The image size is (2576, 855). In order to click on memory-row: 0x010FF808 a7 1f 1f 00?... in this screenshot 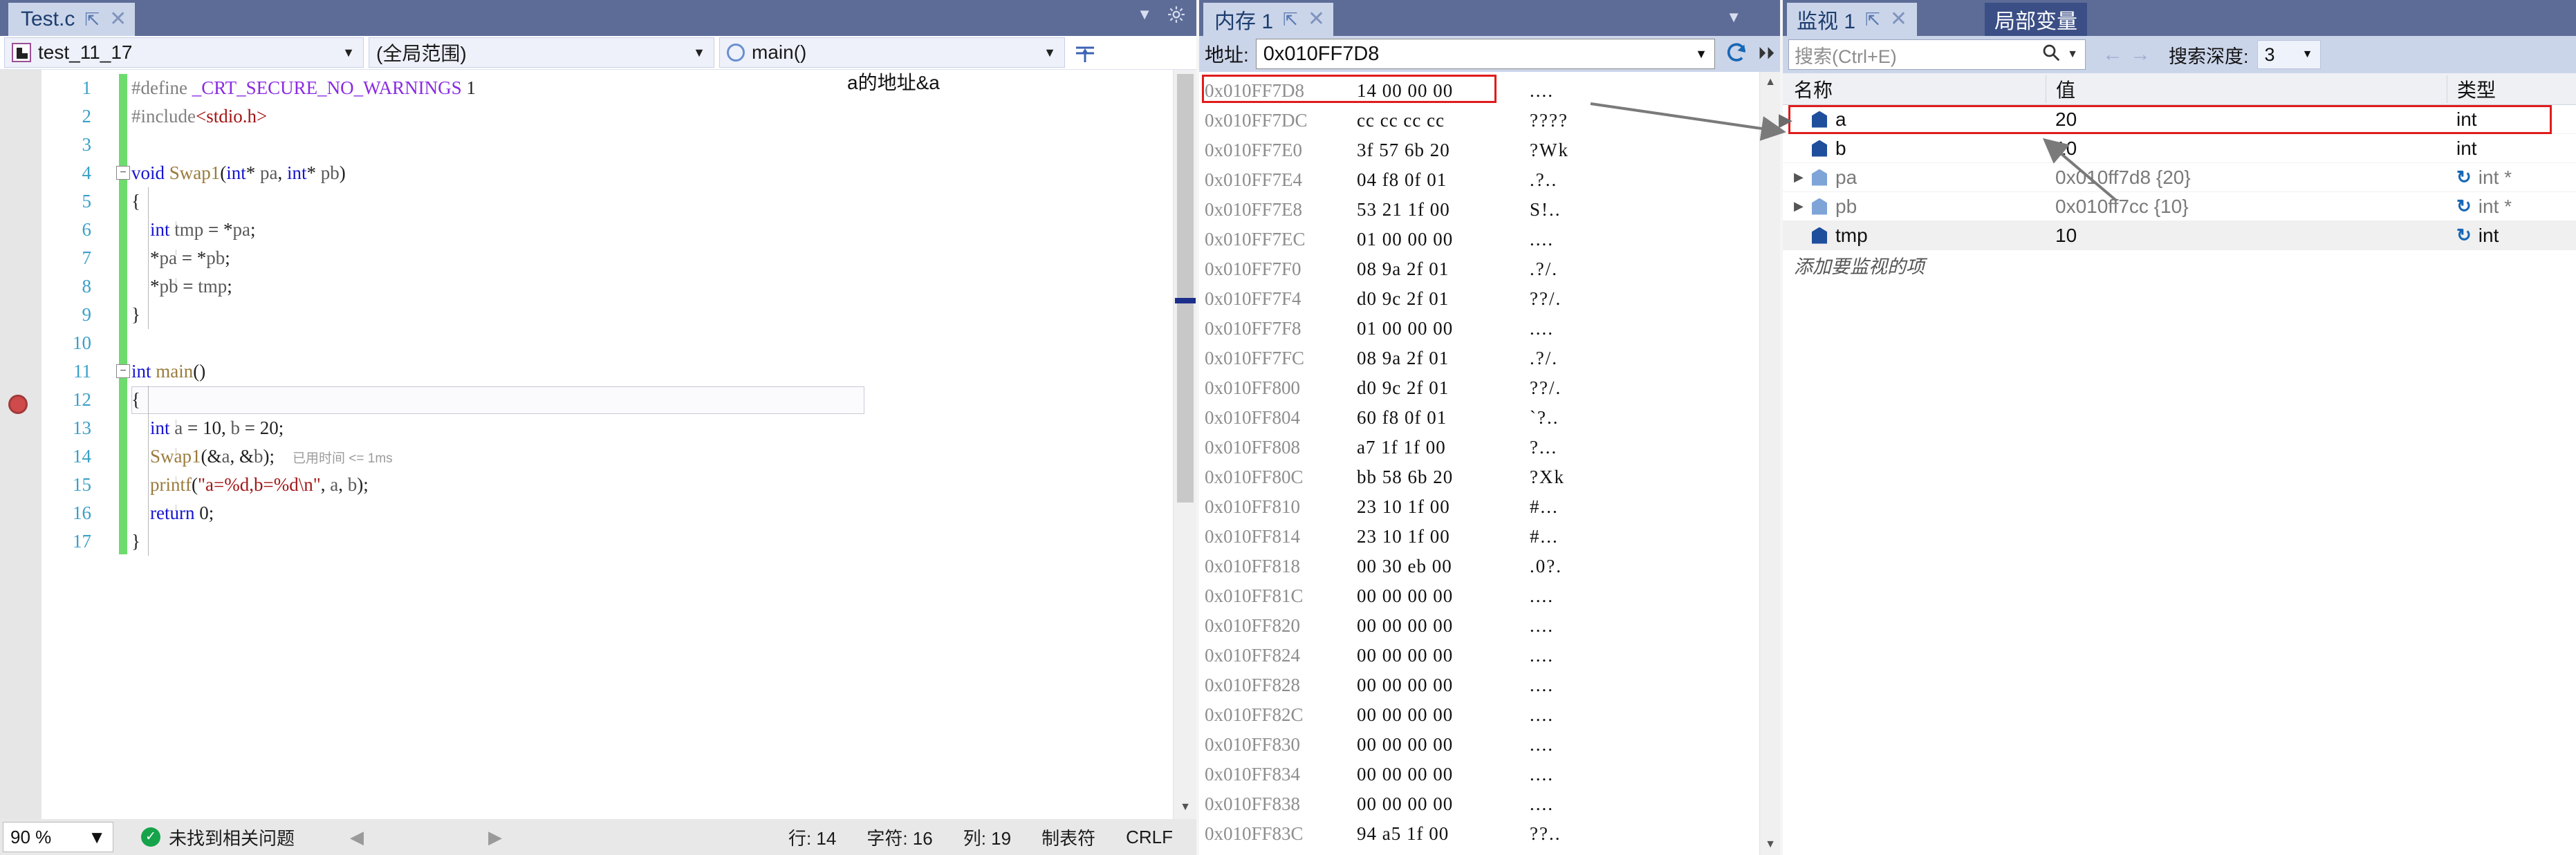, I will do `click(1479, 447)`.